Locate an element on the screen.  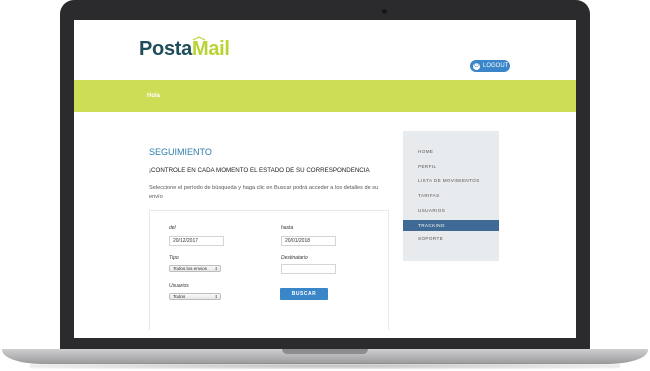
greeting-text: Hola is located at coordinates (154, 96).